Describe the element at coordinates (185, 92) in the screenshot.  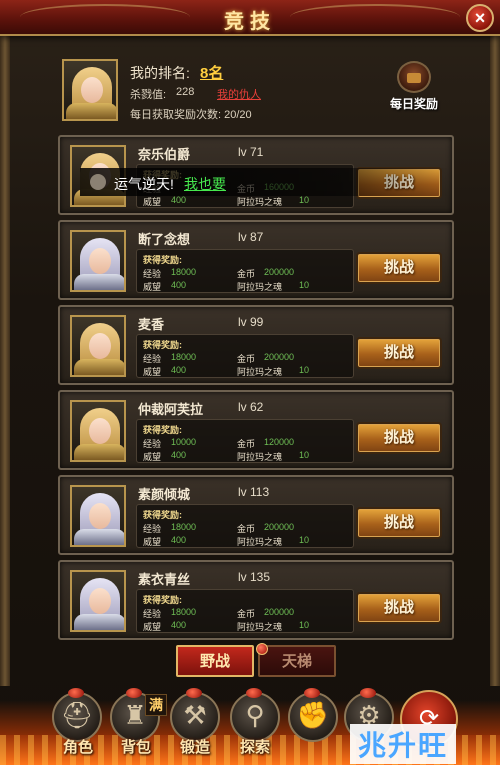
I see `kill-value: 228` at that location.